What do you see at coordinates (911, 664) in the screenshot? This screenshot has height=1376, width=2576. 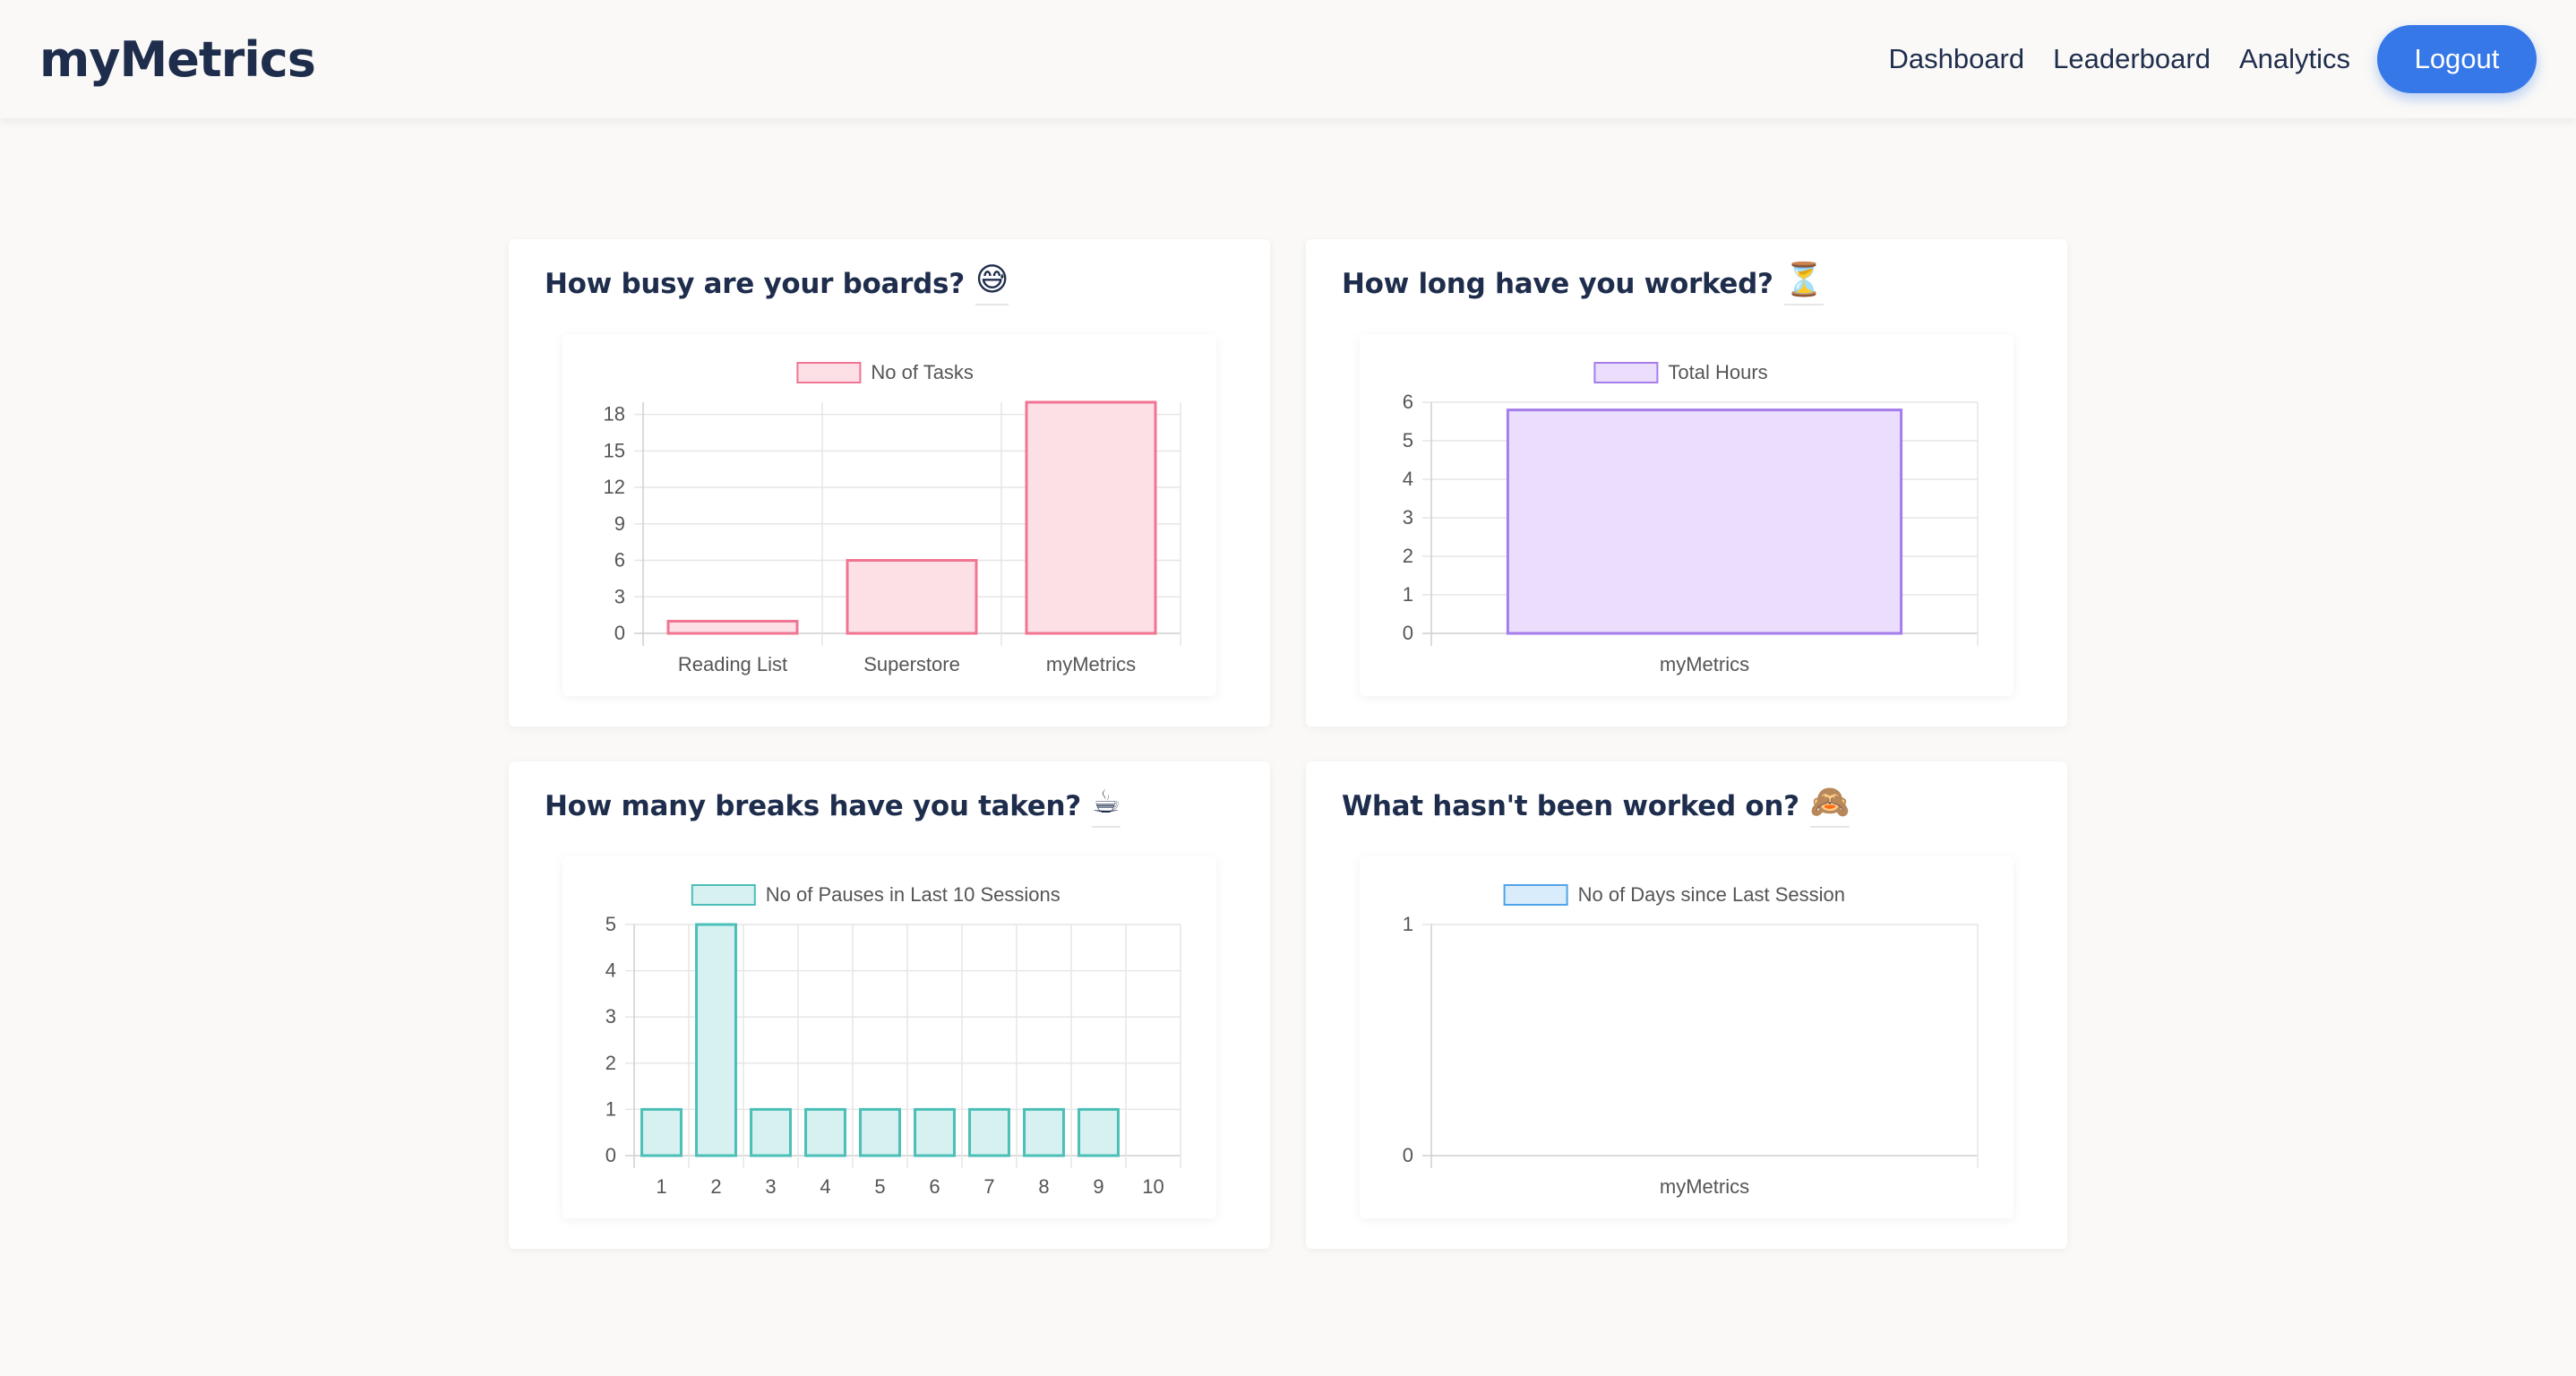 I see `x-tick-label: Superstore` at bounding box center [911, 664].